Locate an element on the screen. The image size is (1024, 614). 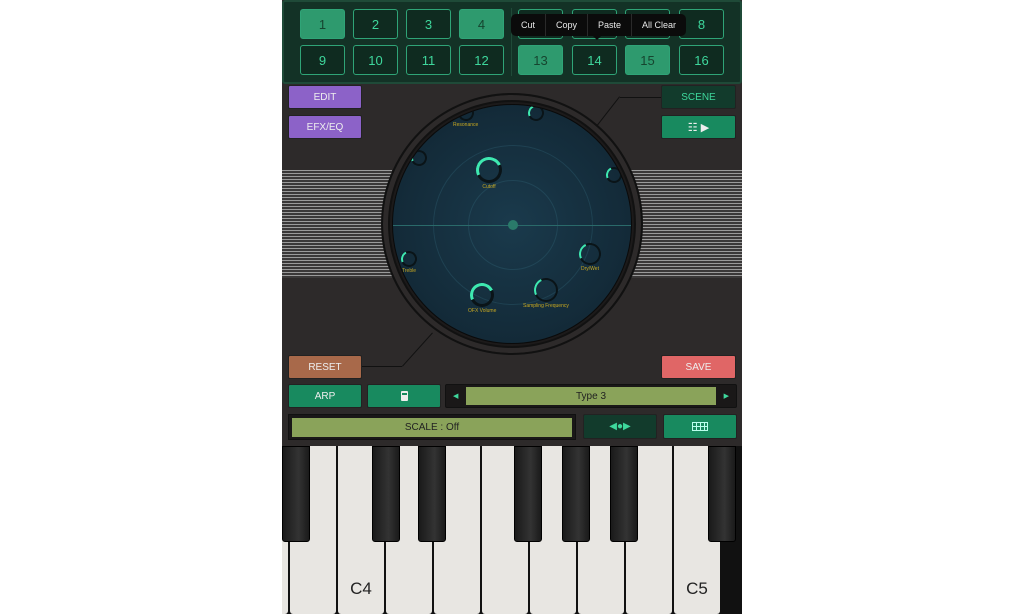
knob-treble: Treble is located at coordinates (409, 261).